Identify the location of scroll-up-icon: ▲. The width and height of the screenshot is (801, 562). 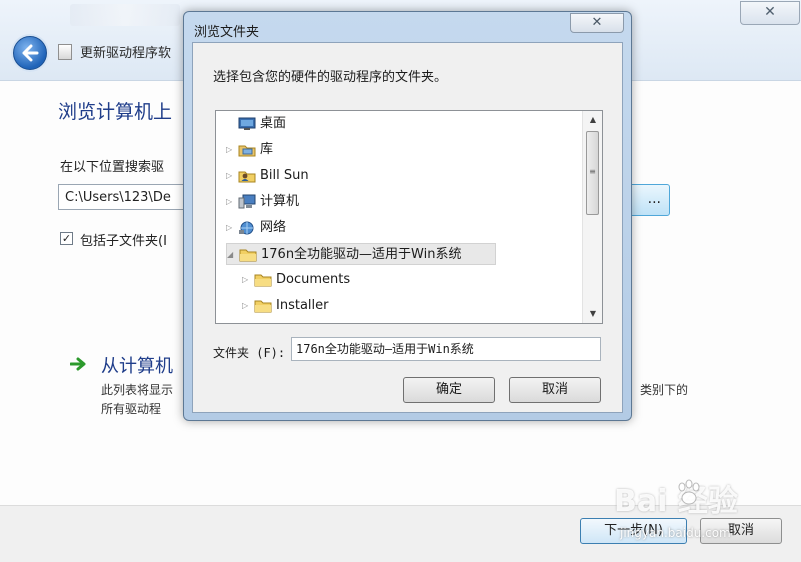
(592, 120).